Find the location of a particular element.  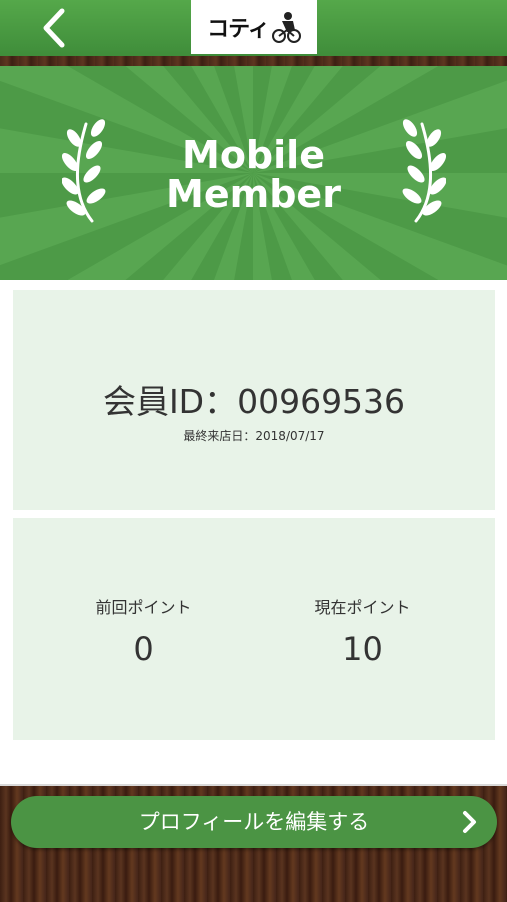

hero-title-line2: Member is located at coordinates (253, 194).